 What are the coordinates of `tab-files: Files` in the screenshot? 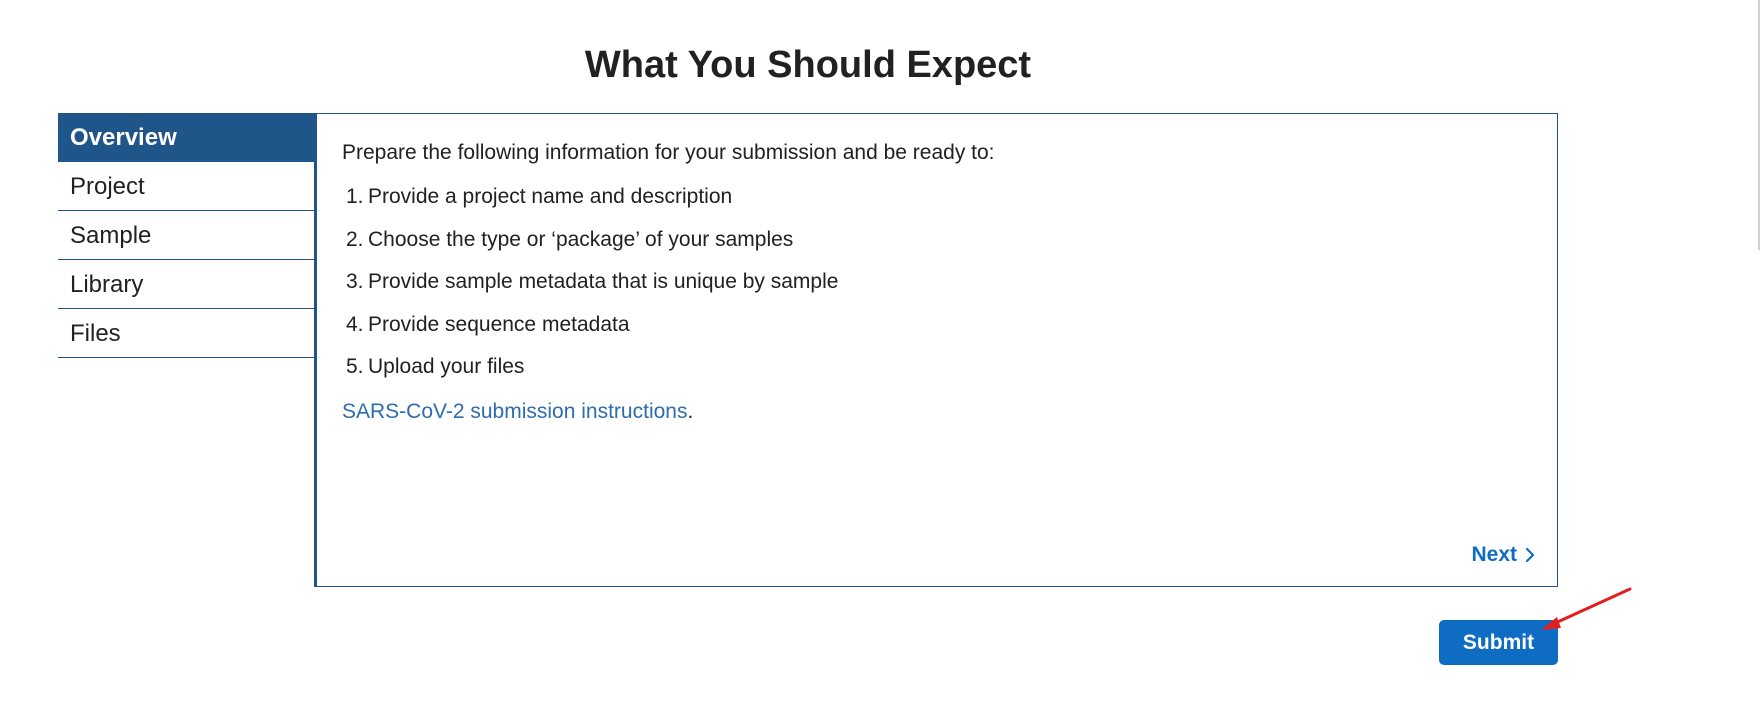 It's located at (186, 333).